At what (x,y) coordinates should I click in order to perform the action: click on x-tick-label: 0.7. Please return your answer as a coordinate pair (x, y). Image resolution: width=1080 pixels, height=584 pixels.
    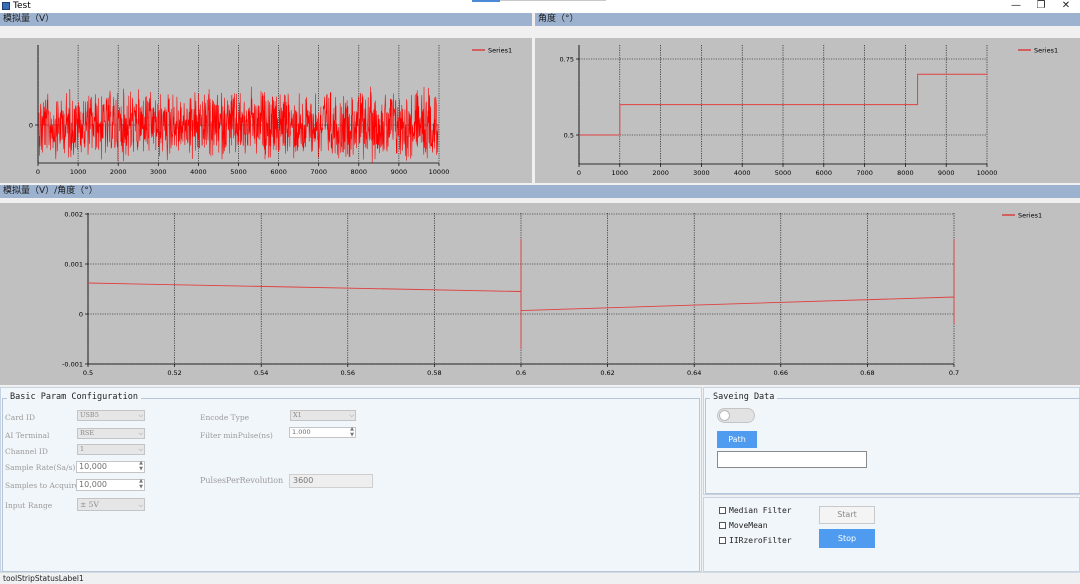
    Looking at the image, I should click on (954, 373).